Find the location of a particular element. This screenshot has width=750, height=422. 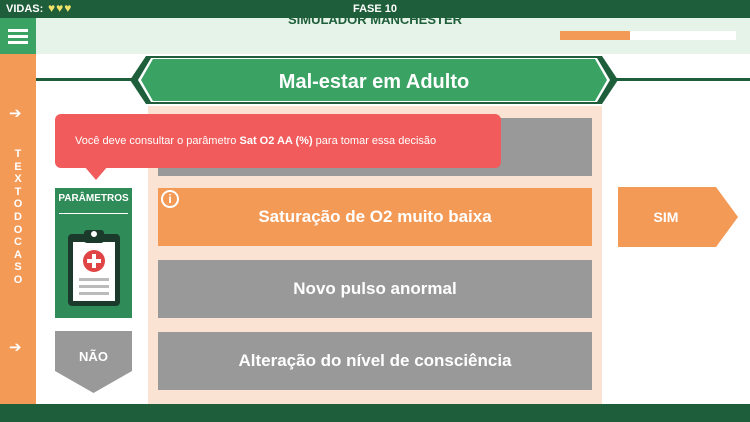

option-label: Novo pulso anormal is located at coordinates (375, 288).